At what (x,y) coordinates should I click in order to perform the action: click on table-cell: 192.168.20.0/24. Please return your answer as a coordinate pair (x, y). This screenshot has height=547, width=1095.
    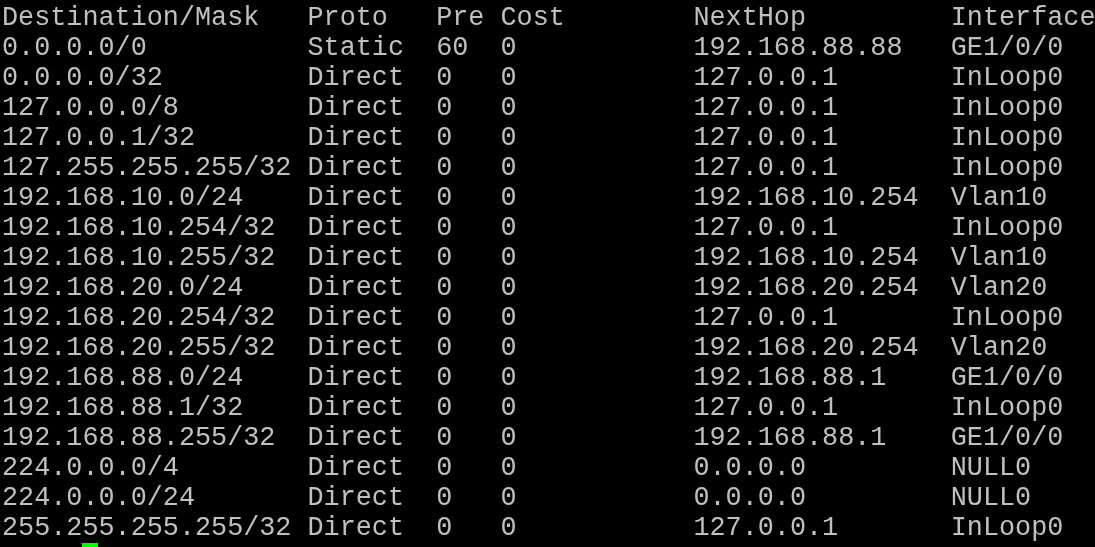
    Looking at the image, I should click on (123, 288).